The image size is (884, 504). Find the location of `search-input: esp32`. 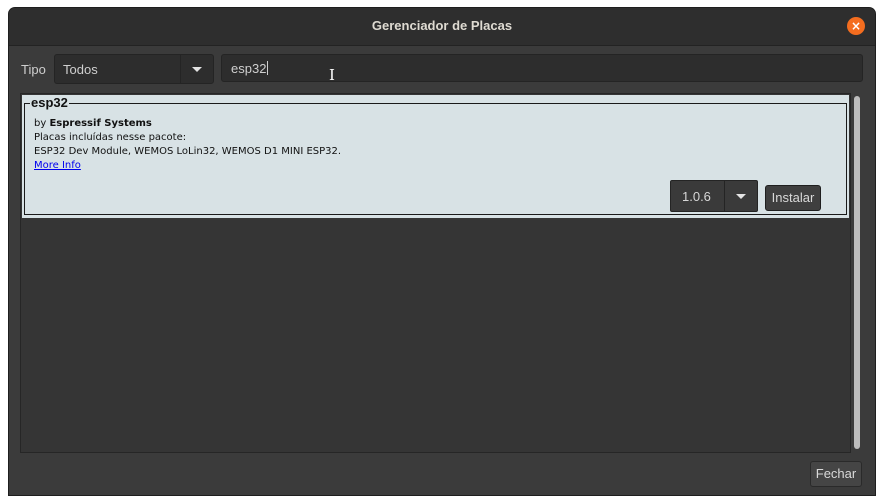

search-input: esp32 is located at coordinates (542, 68).